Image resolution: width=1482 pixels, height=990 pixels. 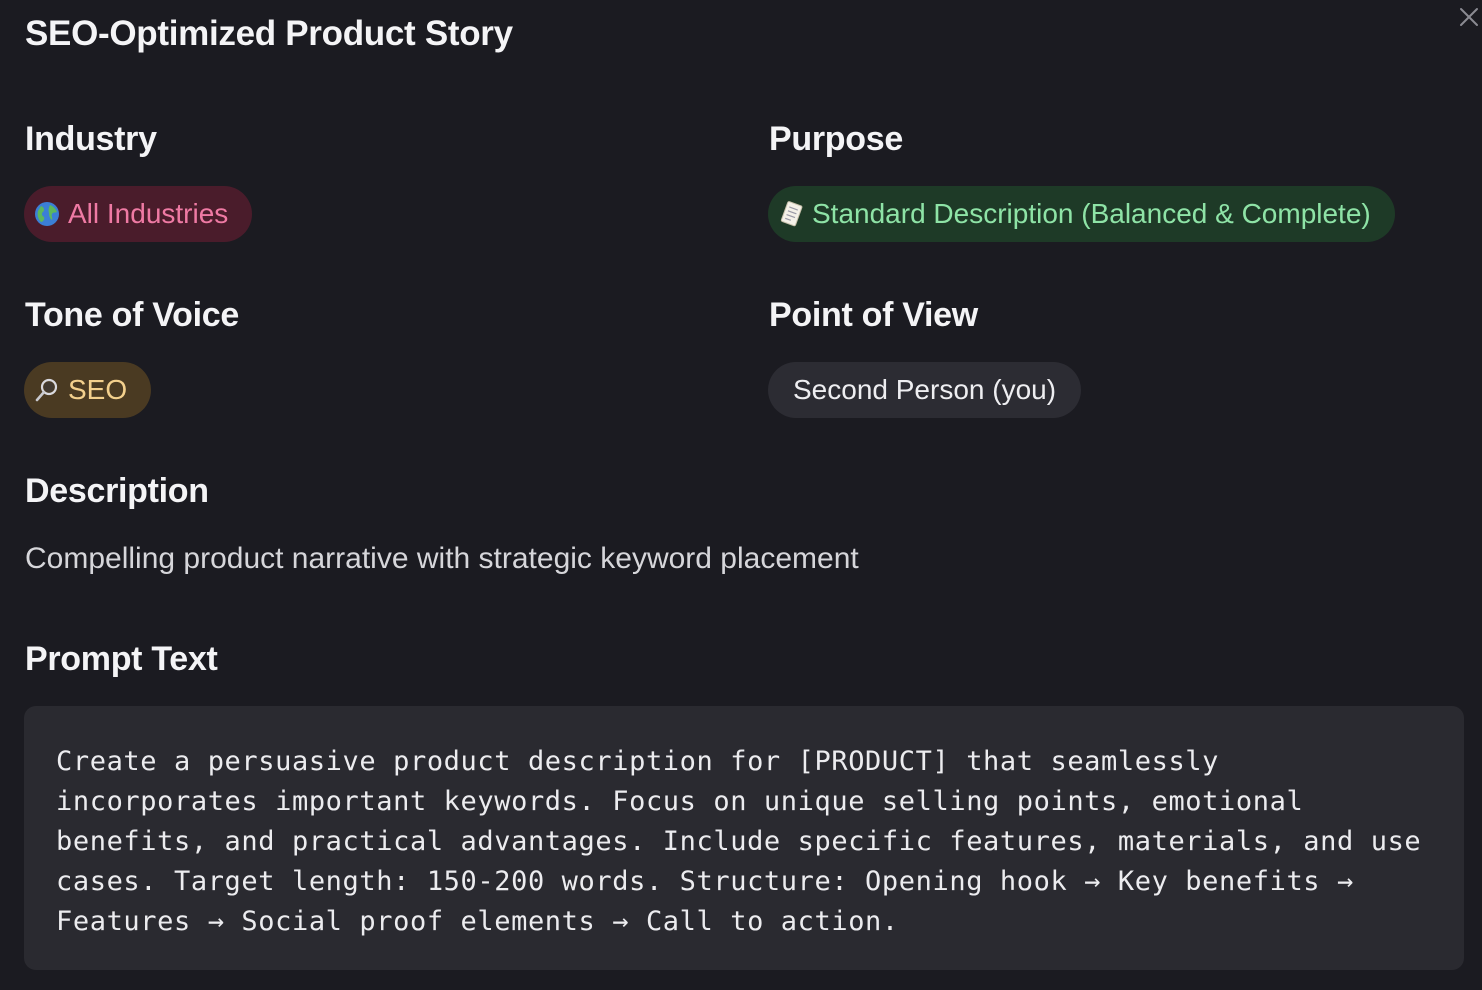 I want to click on point-of-view-chip: Second Person (you), so click(x=925, y=390).